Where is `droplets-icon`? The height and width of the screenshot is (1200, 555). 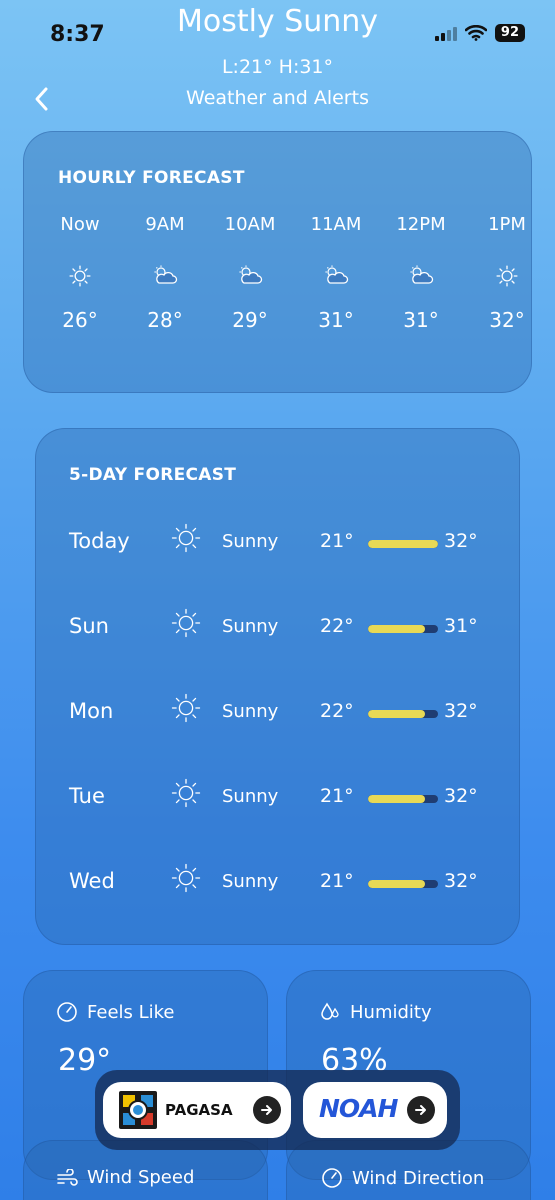
droplets-icon is located at coordinates (330, 1011).